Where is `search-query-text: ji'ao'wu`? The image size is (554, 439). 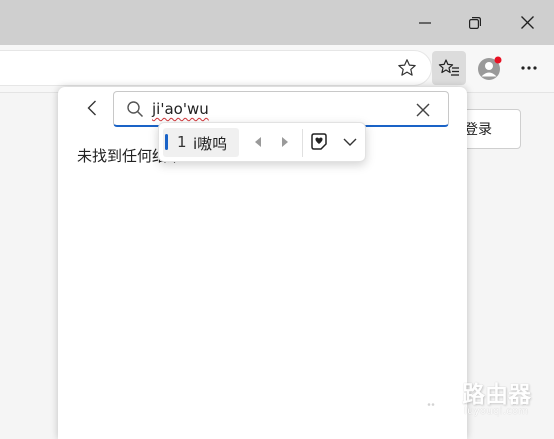
search-query-text: ji'ao'wu is located at coordinates (180, 109).